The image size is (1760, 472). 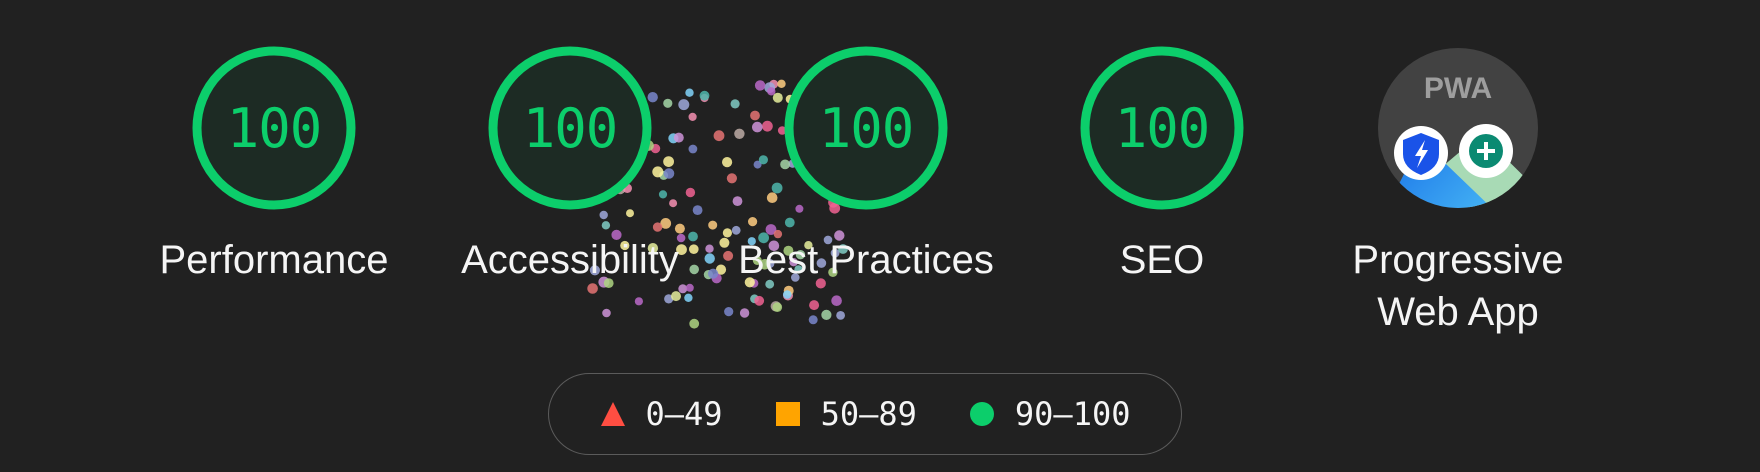 What do you see at coordinates (866, 260) in the screenshot?
I see `best-practices-label: Best Practices` at bounding box center [866, 260].